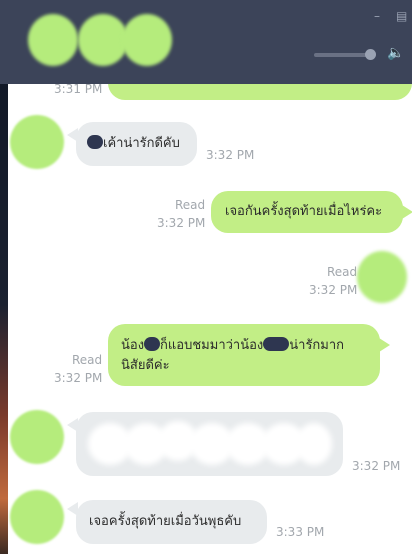 The width and height of the screenshot is (412, 554). I want to click on incoming-message-bubble, so click(209, 444).